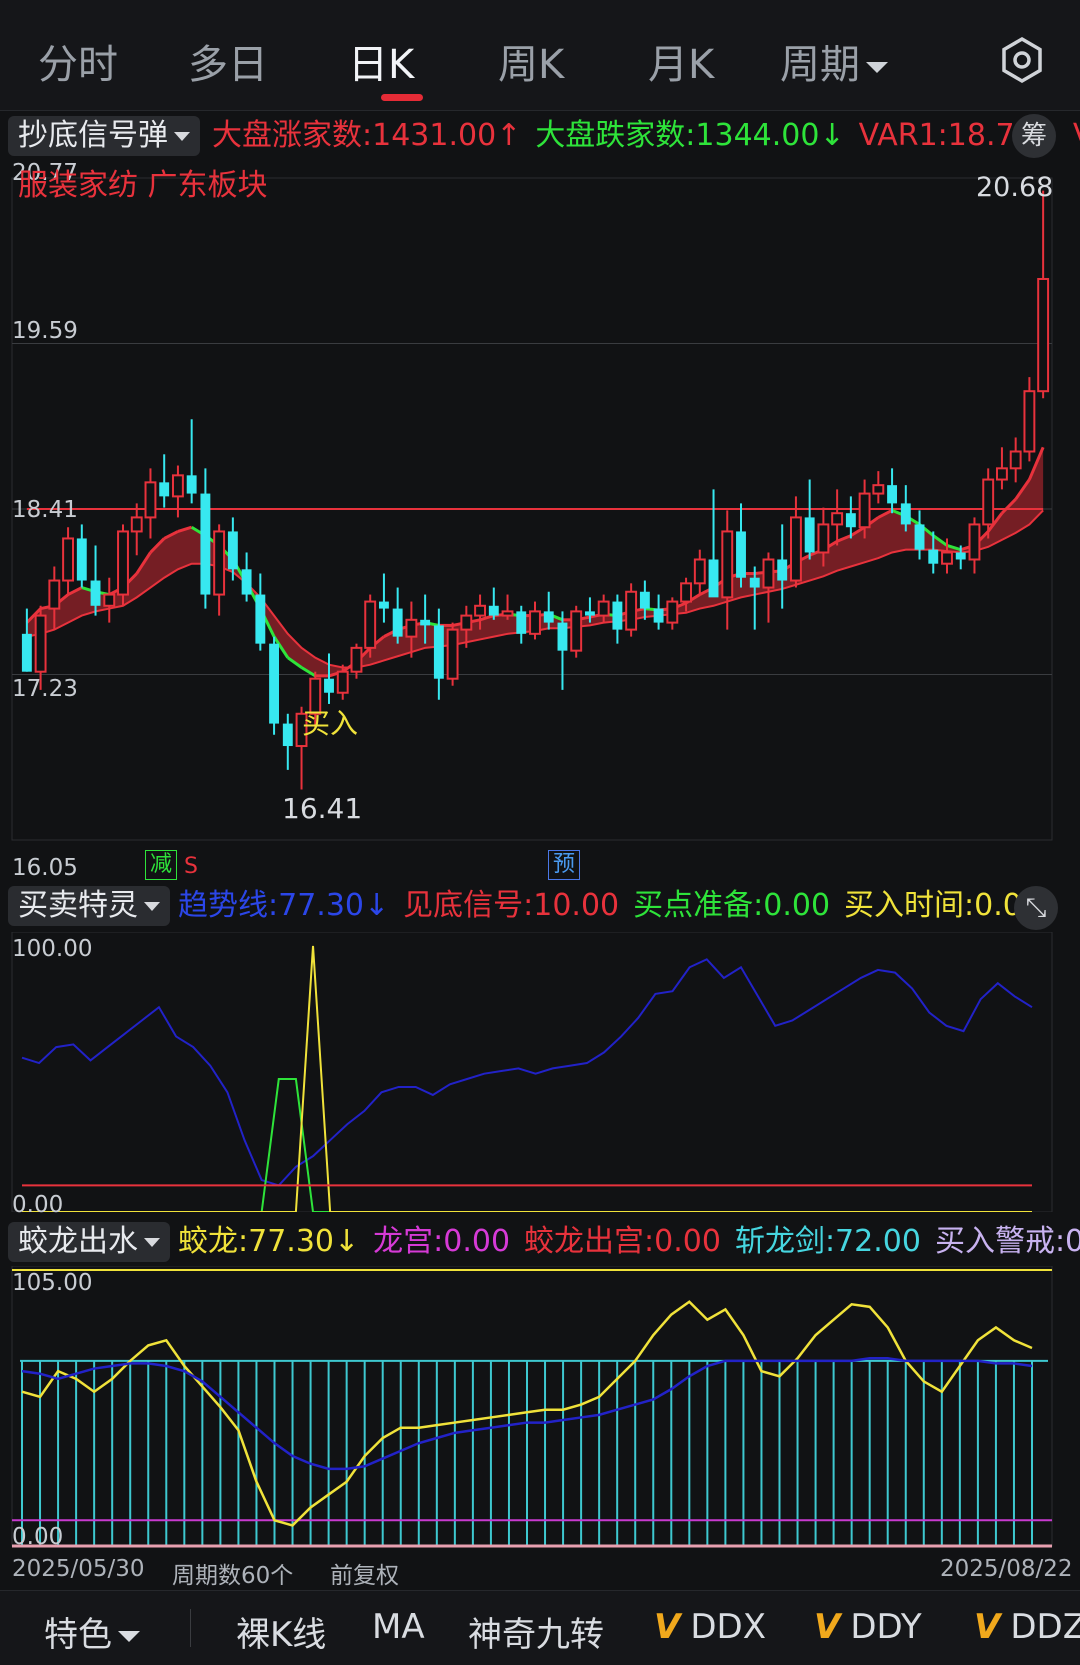 Image resolution: width=1080 pixels, height=1665 pixels. What do you see at coordinates (89, 906) in the screenshot?
I see `sub1-indicator-dropdown: 买卖特灵` at bounding box center [89, 906].